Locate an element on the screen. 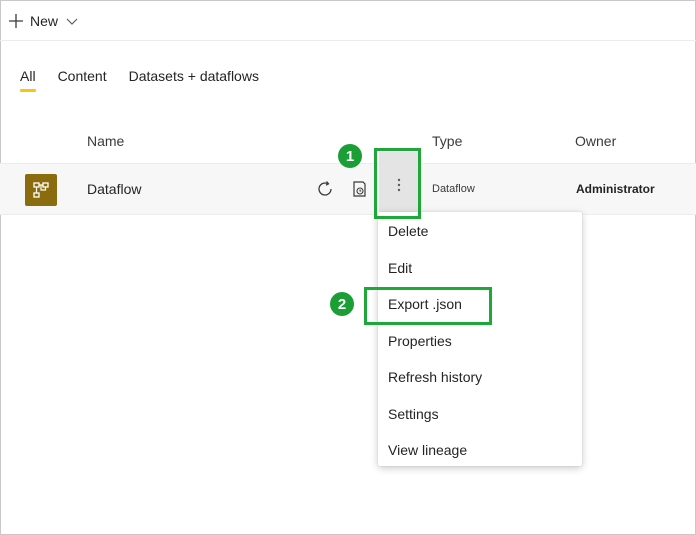 This screenshot has width=696, height=535. menu-item-edit: Edit is located at coordinates (400, 268).